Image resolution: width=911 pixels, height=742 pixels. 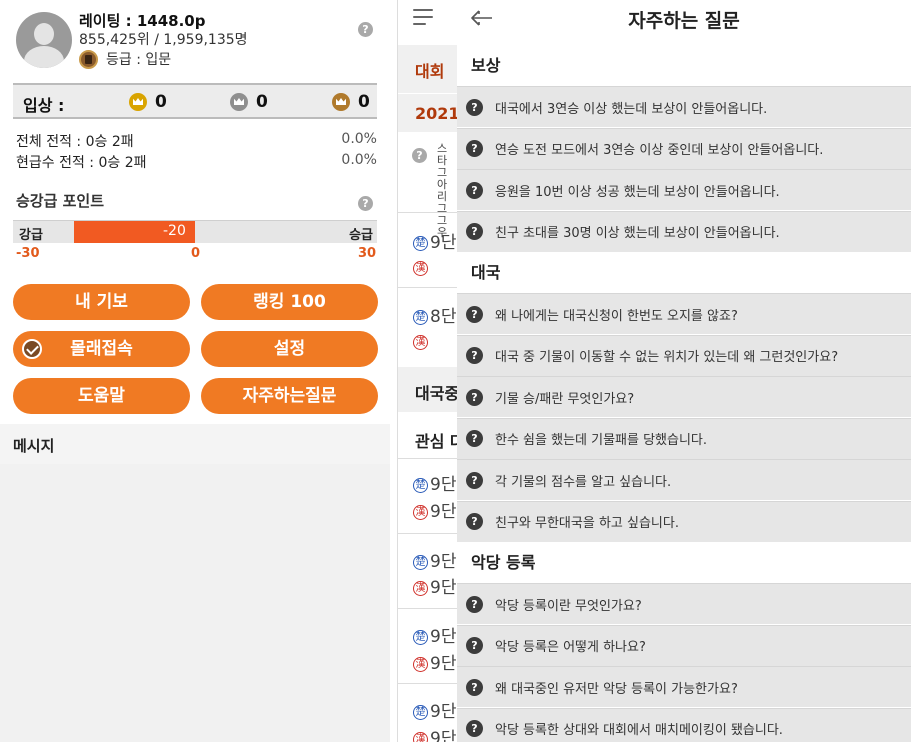 I want to click on total-record-row: 전체 전적 : 0승 2패 0.0%, so click(x=196, y=141).